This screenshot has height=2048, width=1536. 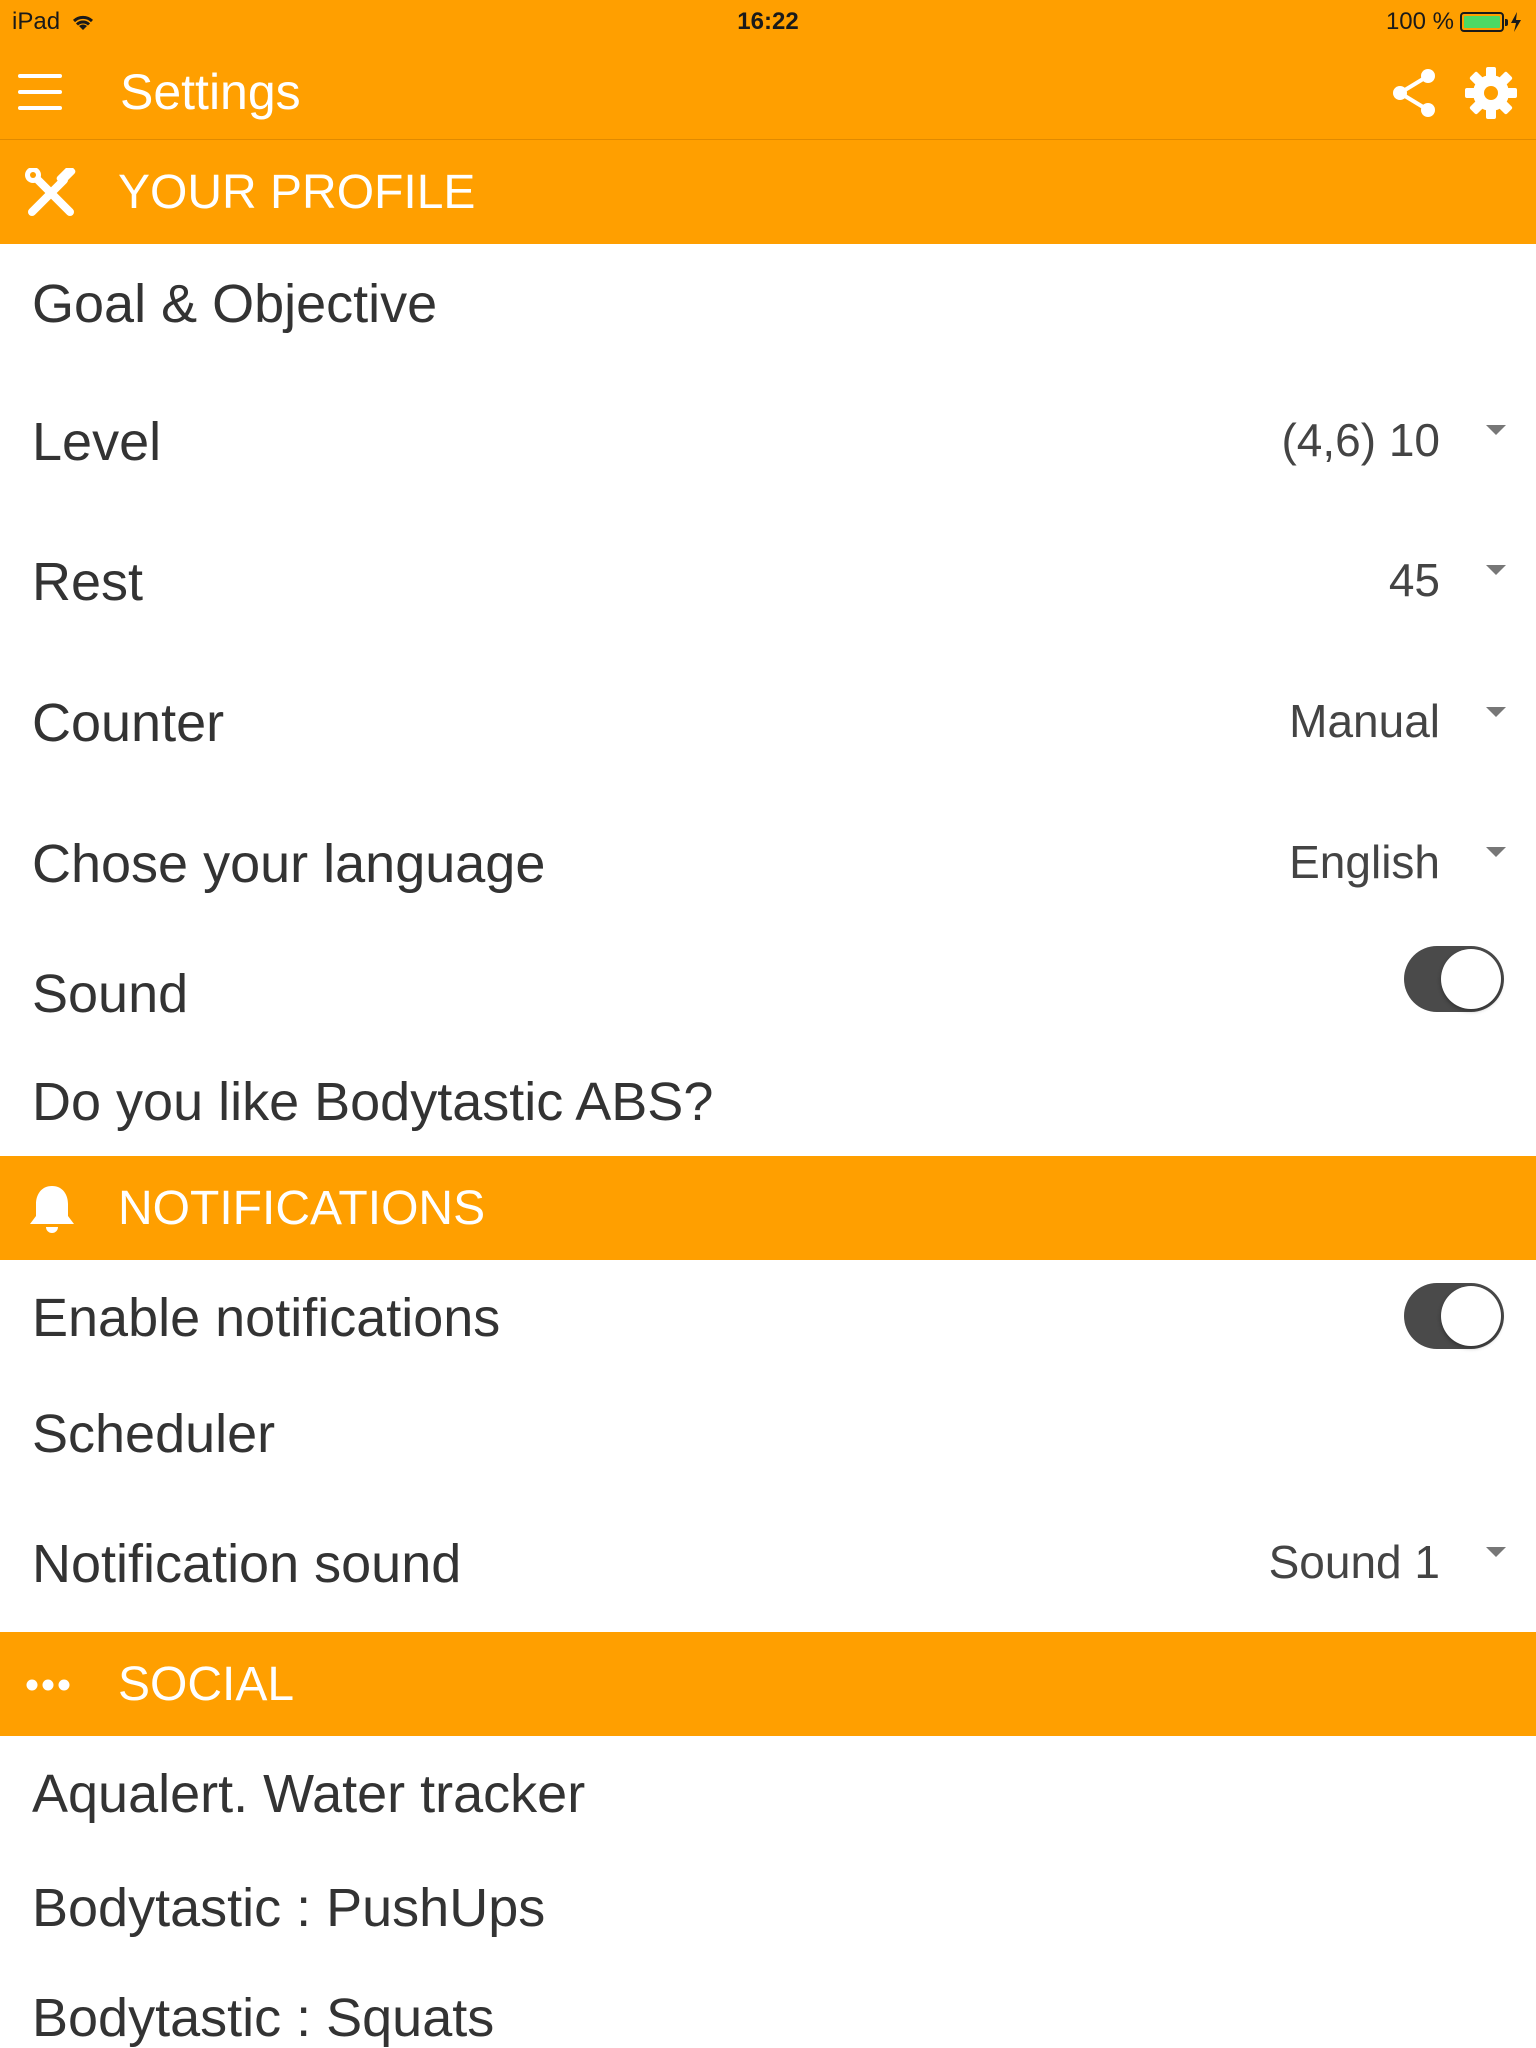 I want to click on row-label: Level, so click(x=97, y=442).